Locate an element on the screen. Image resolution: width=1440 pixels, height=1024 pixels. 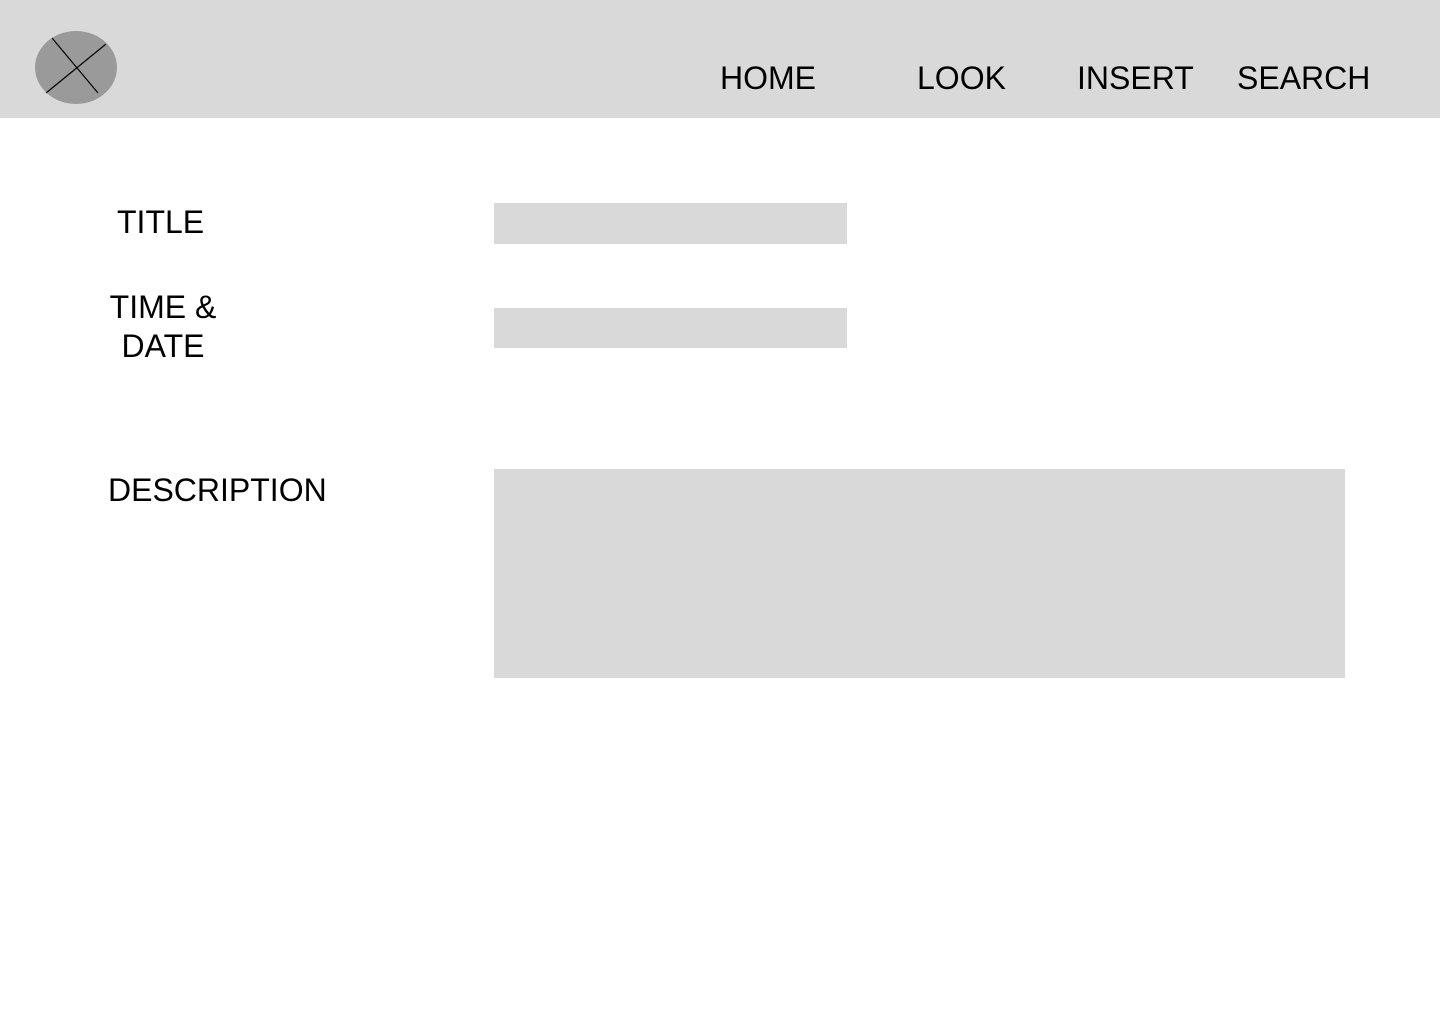
nav-search-link: SEARCH is located at coordinates (1303, 78).